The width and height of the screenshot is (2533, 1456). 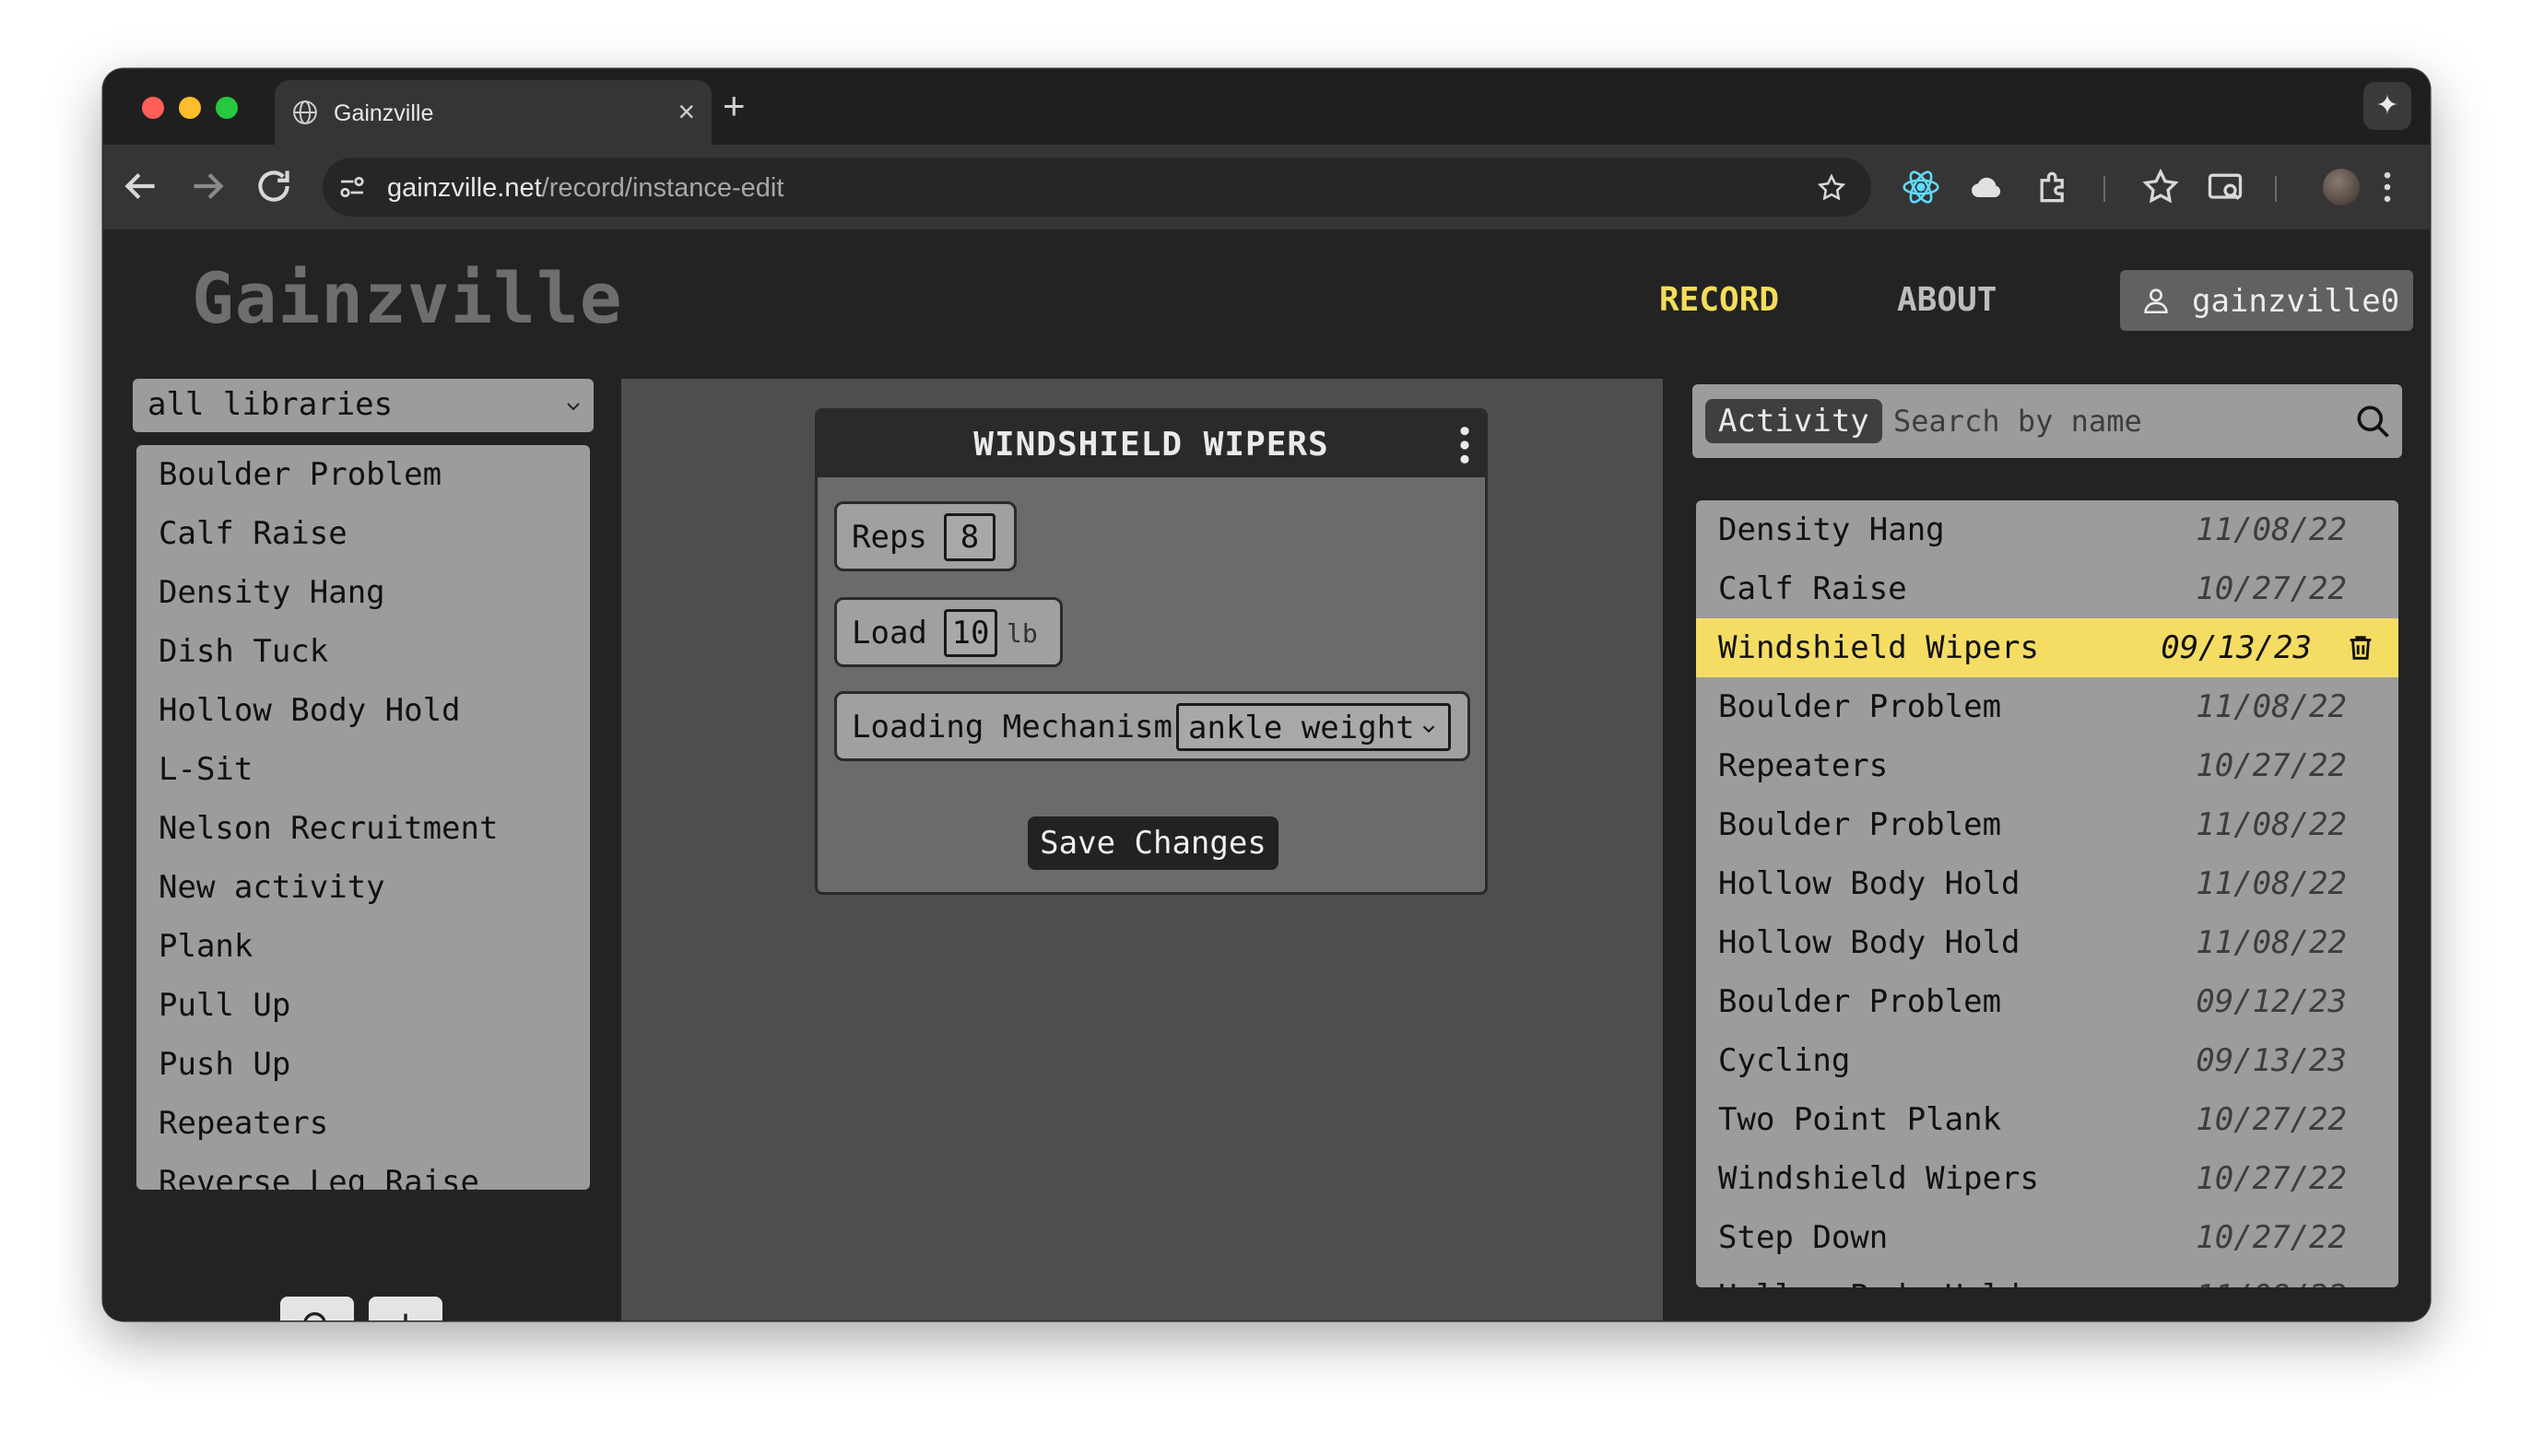 I want to click on reps-label: Reps, so click(x=890, y=537).